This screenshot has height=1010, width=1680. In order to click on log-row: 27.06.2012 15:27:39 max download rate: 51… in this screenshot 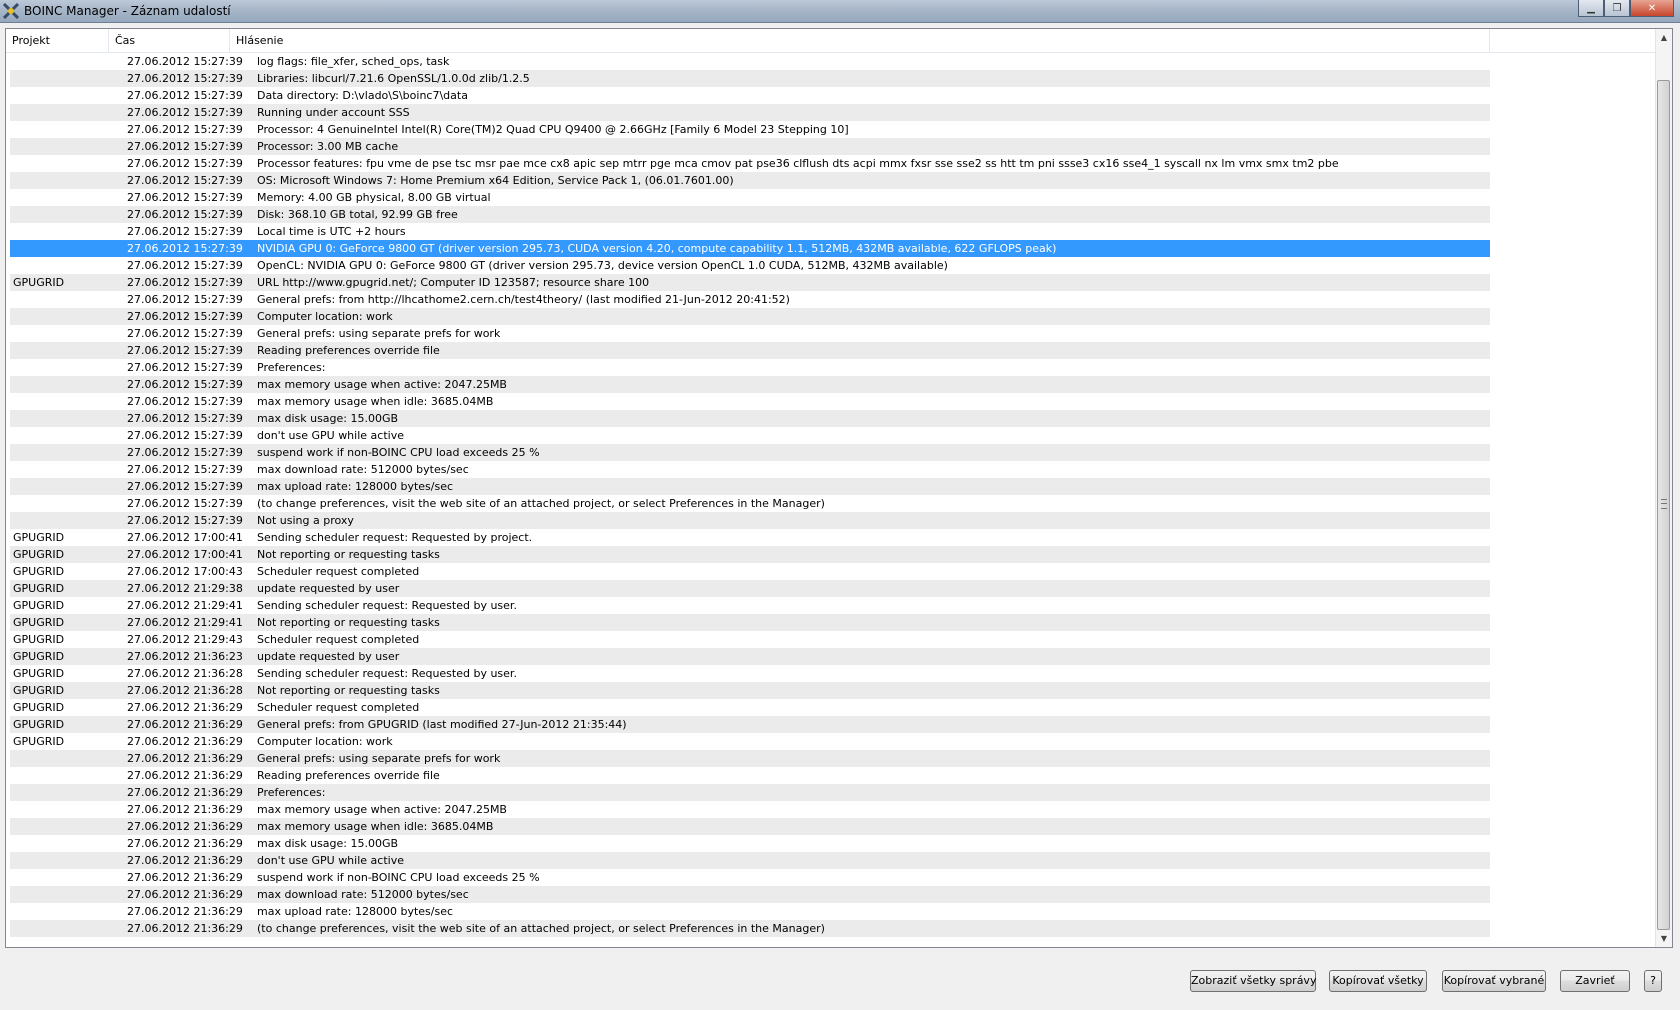, I will do `click(750, 469)`.